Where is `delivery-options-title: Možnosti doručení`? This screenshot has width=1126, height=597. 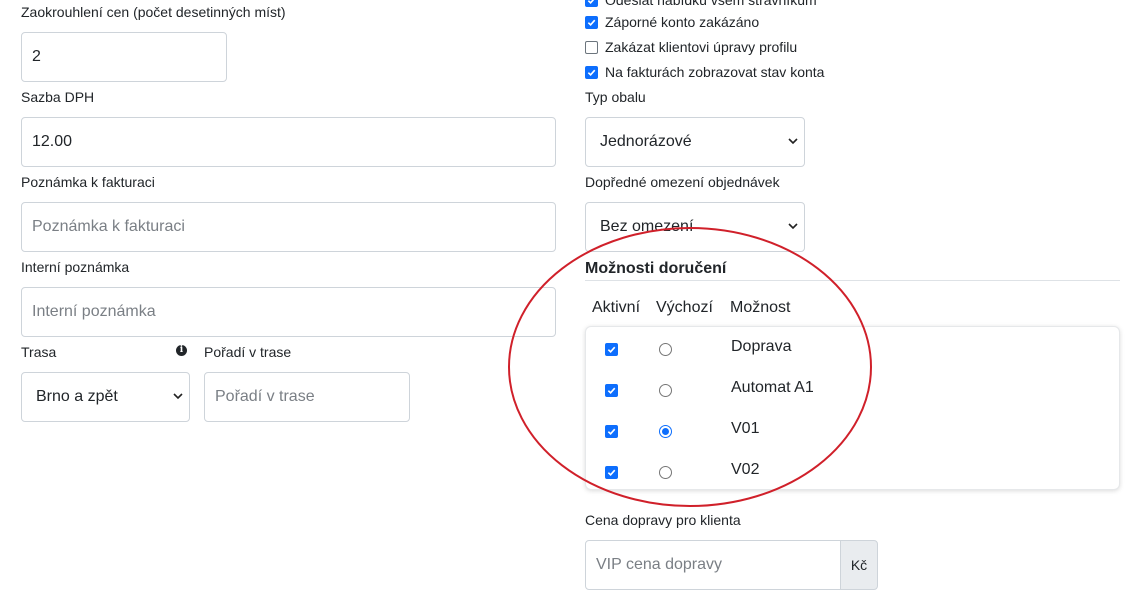 delivery-options-title: Možnosti doručení is located at coordinates (656, 268).